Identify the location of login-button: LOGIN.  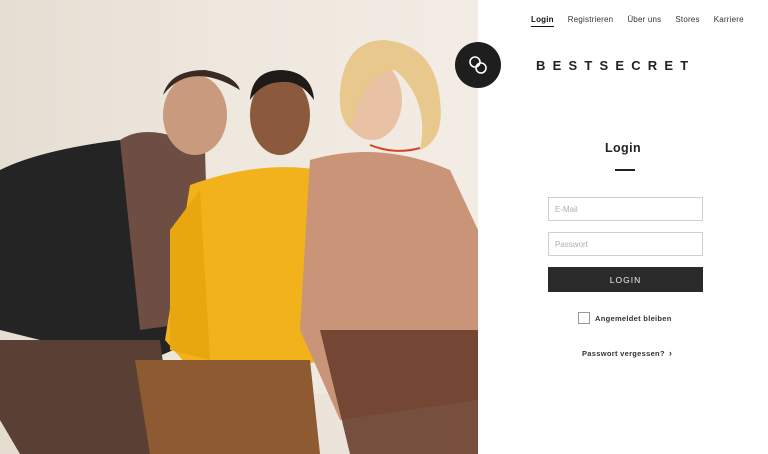
(625, 279).